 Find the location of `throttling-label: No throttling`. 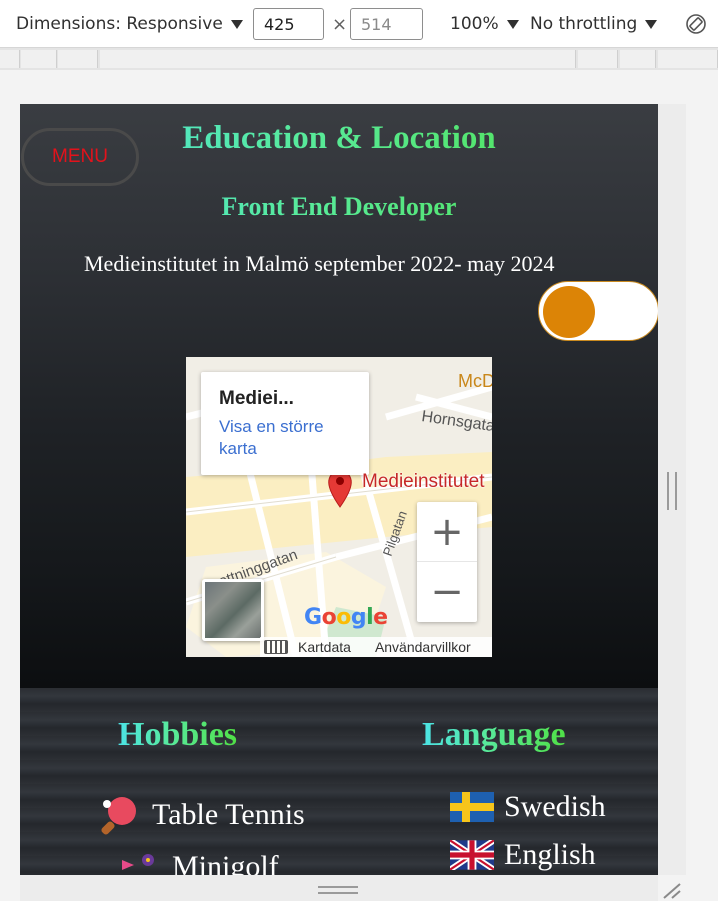

throttling-label: No throttling is located at coordinates (584, 24).